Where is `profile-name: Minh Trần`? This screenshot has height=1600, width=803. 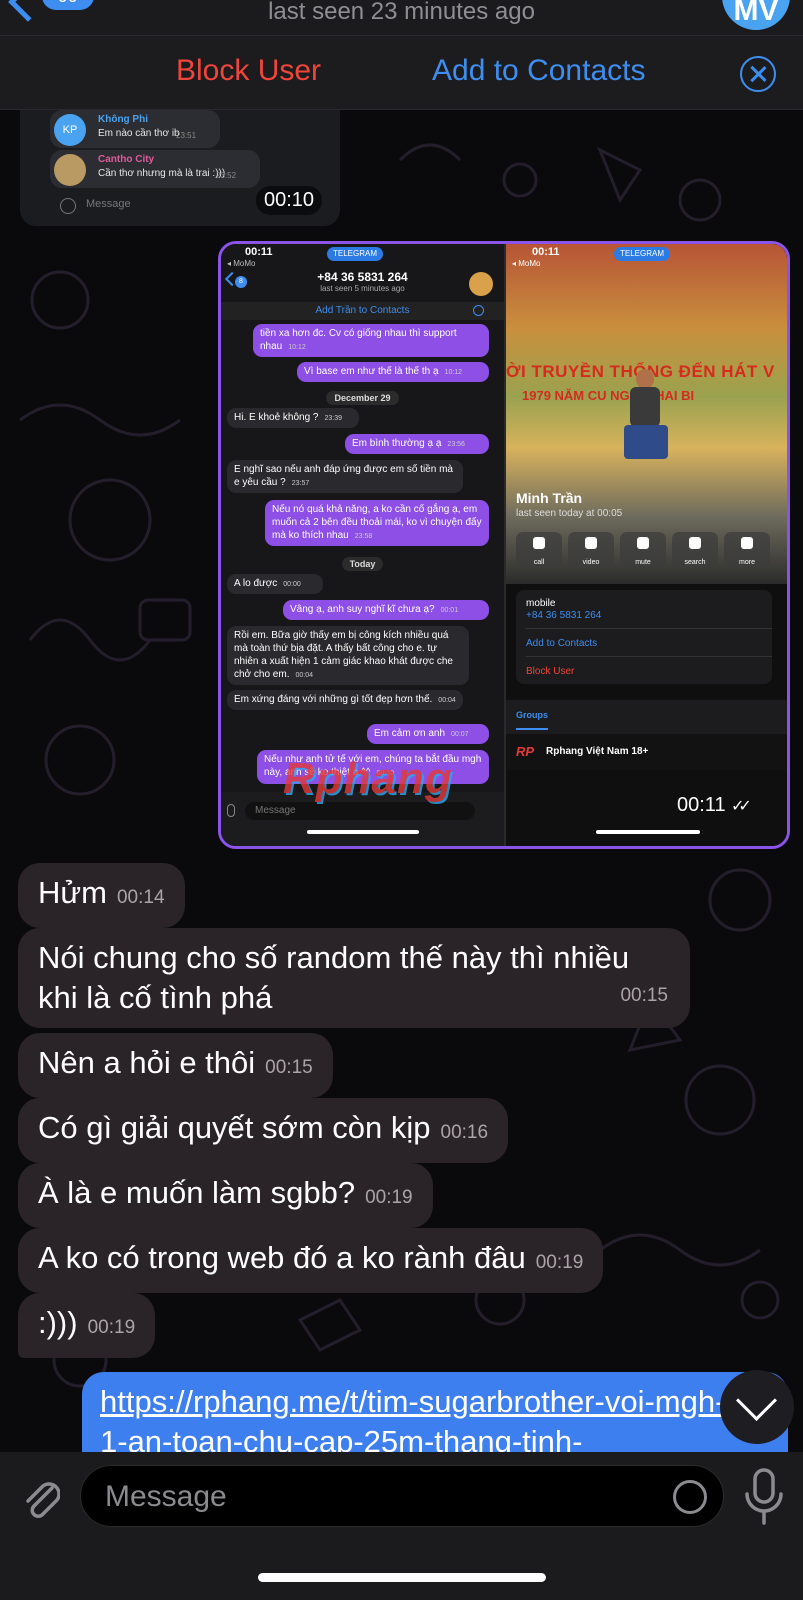 profile-name: Minh Trần is located at coordinates (549, 498).